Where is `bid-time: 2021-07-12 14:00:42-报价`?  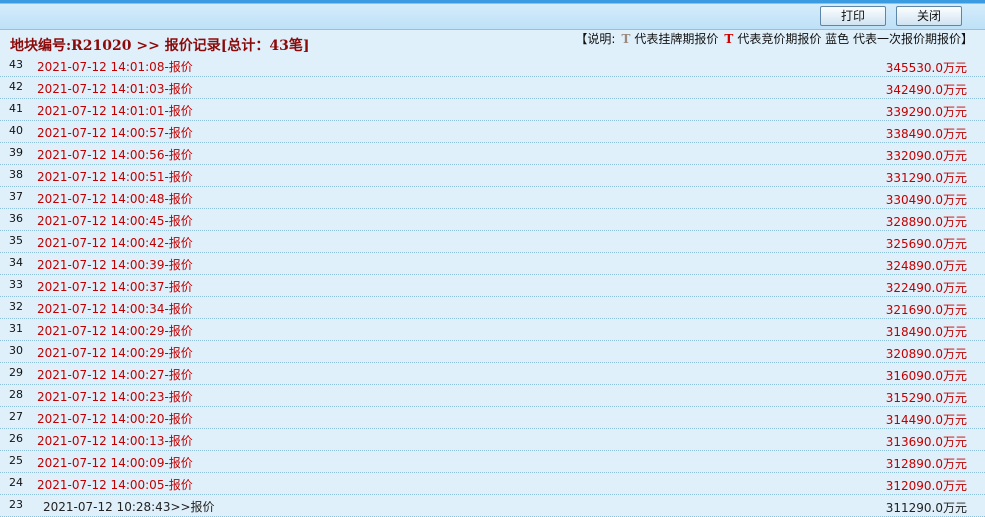 bid-time: 2021-07-12 14:00:42-报价 is located at coordinates (115, 243).